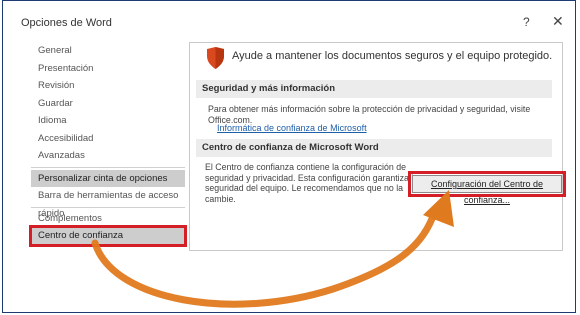  I want to click on sidebar-item-presentacion: Presentación, so click(108, 69).